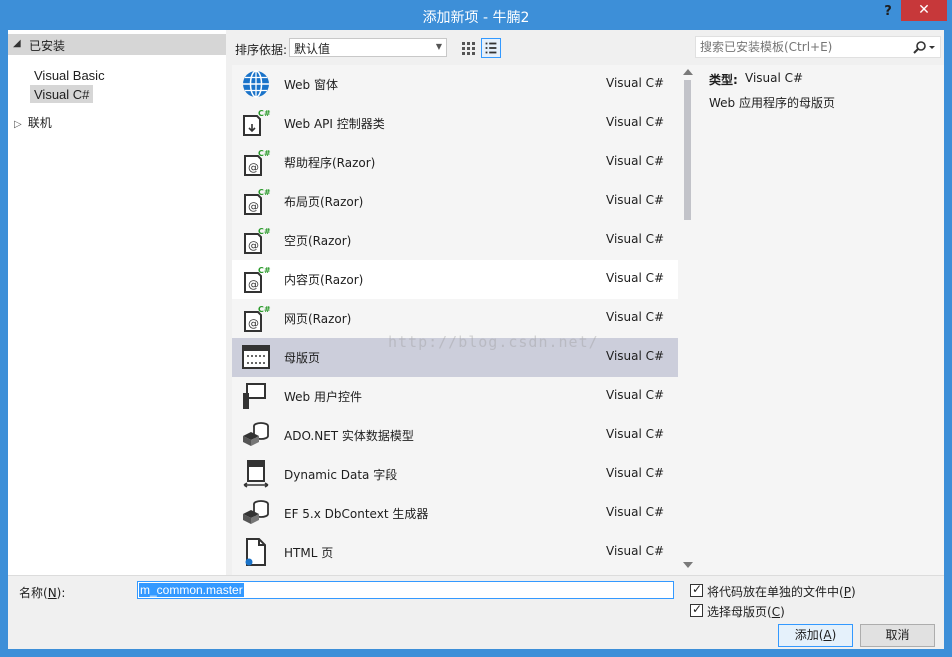  Describe the element at coordinates (746, 611) in the screenshot. I see `select-master-page-label: 选择母版页(C)` at that location.